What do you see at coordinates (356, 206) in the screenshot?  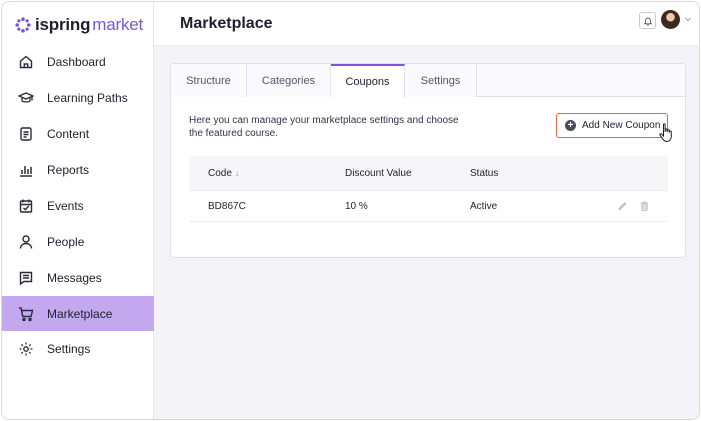 I see `cell-discount: 10 %` at bounding box center [356, 206].